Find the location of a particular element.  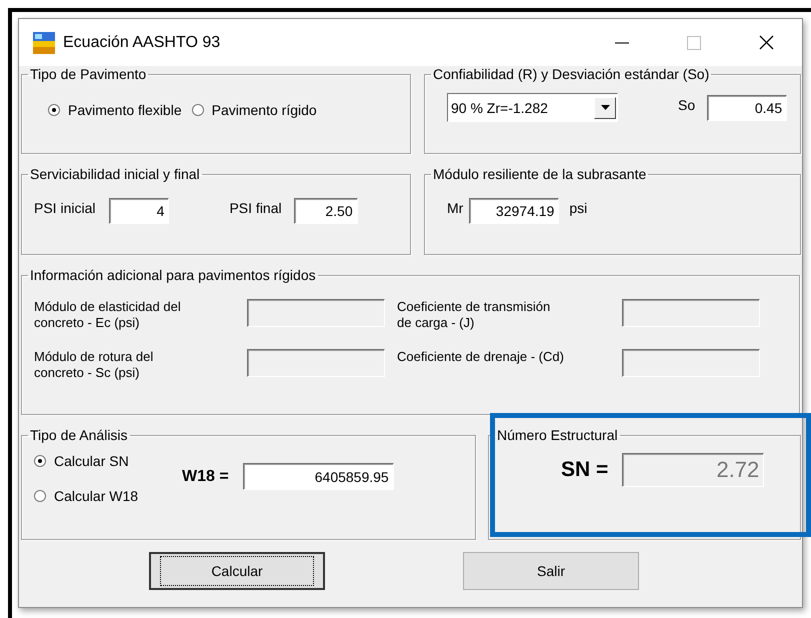

radio-label: Calcular SN is located at coordinates (91, 461).